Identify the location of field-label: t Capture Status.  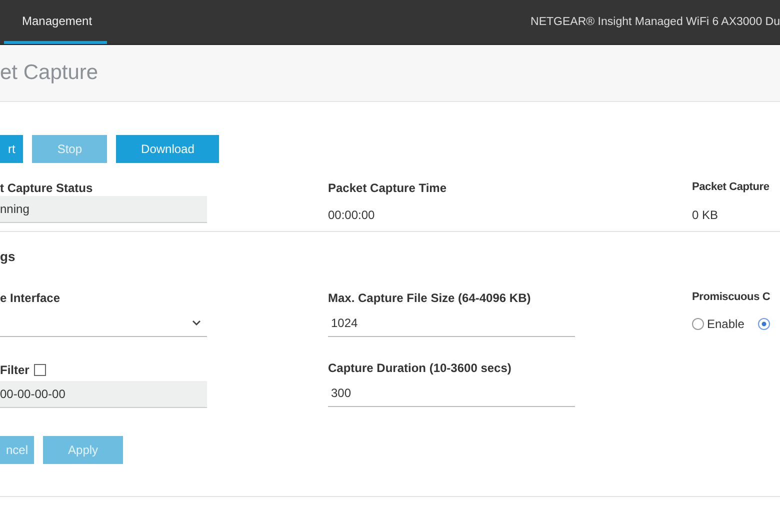
(47, 189).